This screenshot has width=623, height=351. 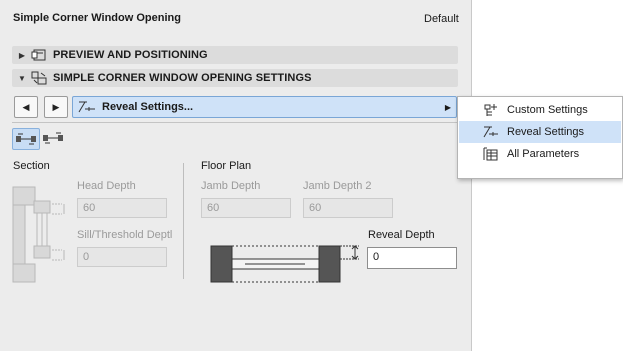 I want to click on menu-item-reveal-settings: Reveal Settings, so click(x=540, y=132).